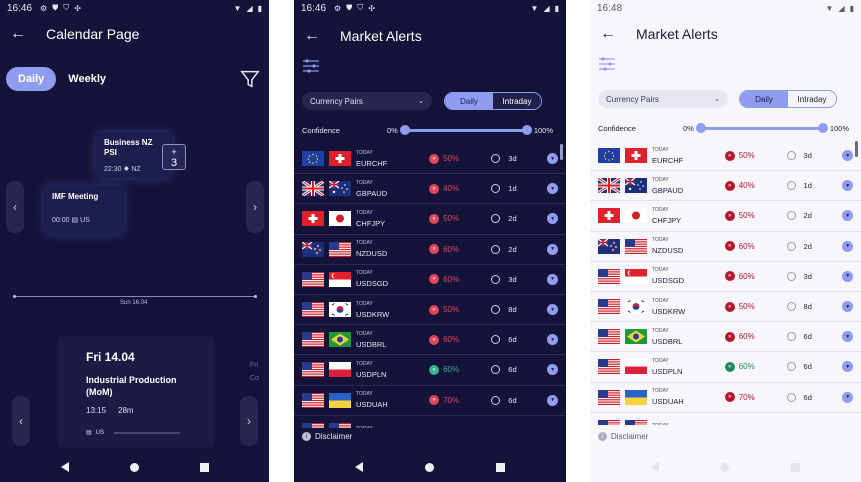 Image resolution: width=861 pixels, height=482 pixels. Describe the element at coordinates (546, 8) in the screenshot. I see `signal-icon: ◢` at that location.